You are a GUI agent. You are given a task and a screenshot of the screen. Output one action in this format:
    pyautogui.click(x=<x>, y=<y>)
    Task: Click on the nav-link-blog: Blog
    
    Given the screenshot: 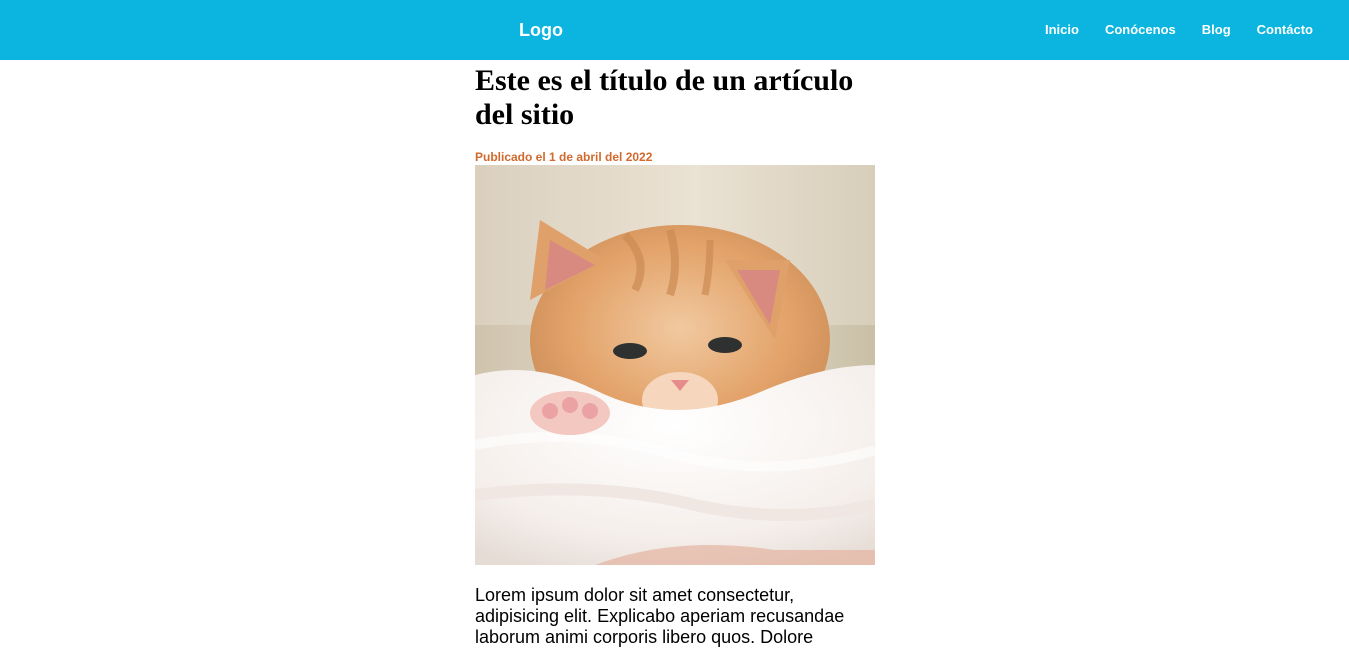 What is the action you would take?
    pyautogui.click(x=1216, y=30)
    